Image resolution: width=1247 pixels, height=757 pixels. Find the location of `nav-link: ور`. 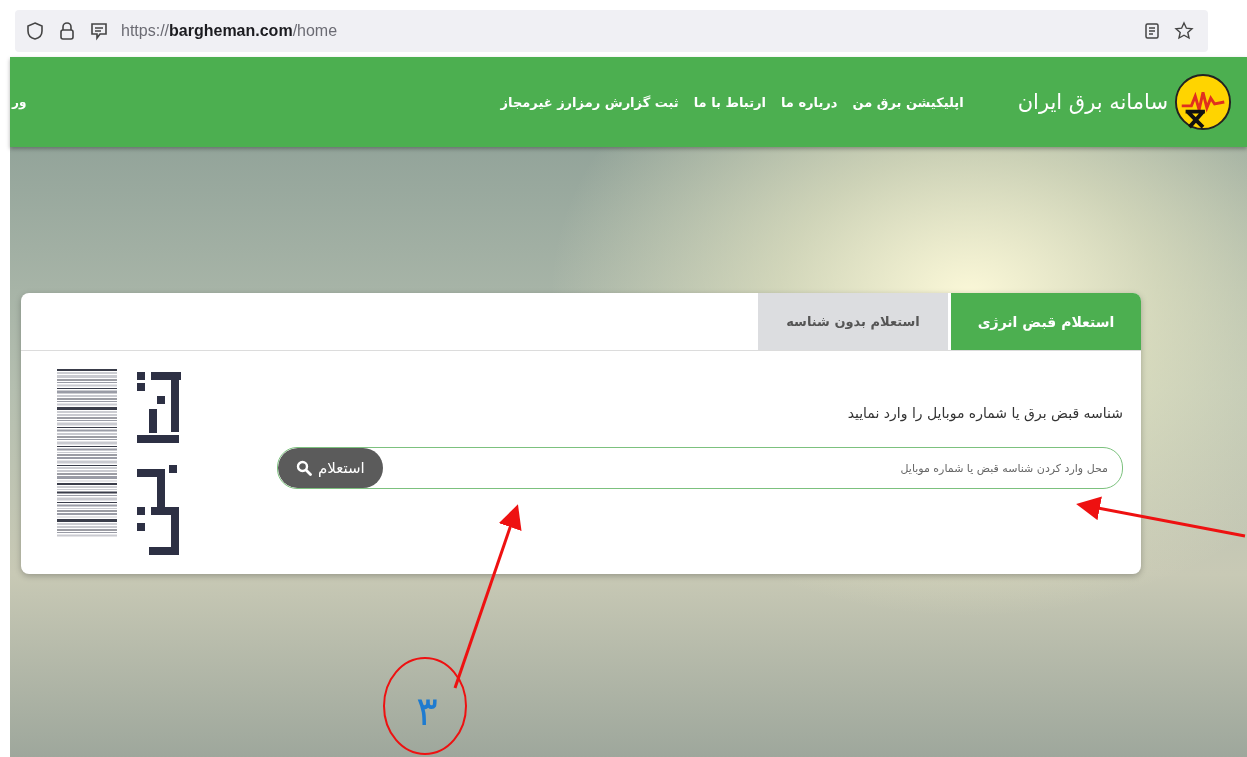

nav-link: ور is located at coordinates (19, 102).